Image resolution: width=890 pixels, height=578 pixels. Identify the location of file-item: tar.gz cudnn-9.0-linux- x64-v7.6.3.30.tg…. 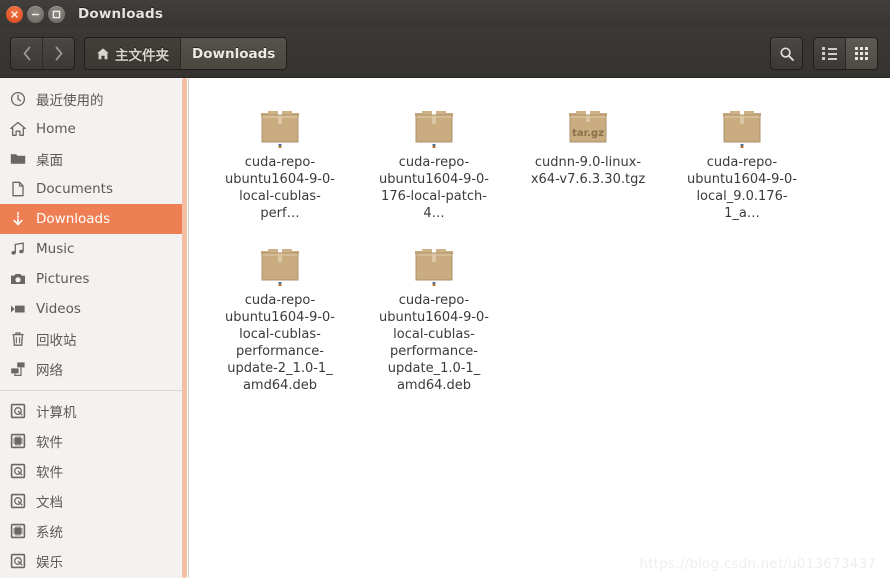
(588, 153).